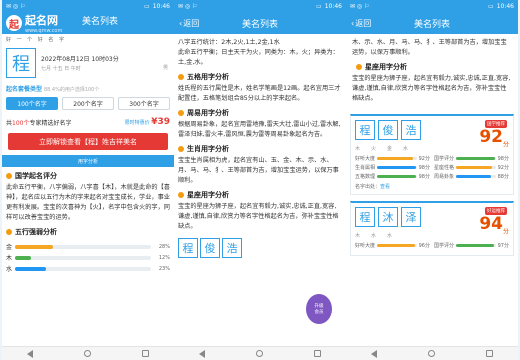 The image size is (520, 360). Describe the element at coordinates (319, 309) in the screenshot. I see `vip-upgrade-badge: 升级 会员` at that location.